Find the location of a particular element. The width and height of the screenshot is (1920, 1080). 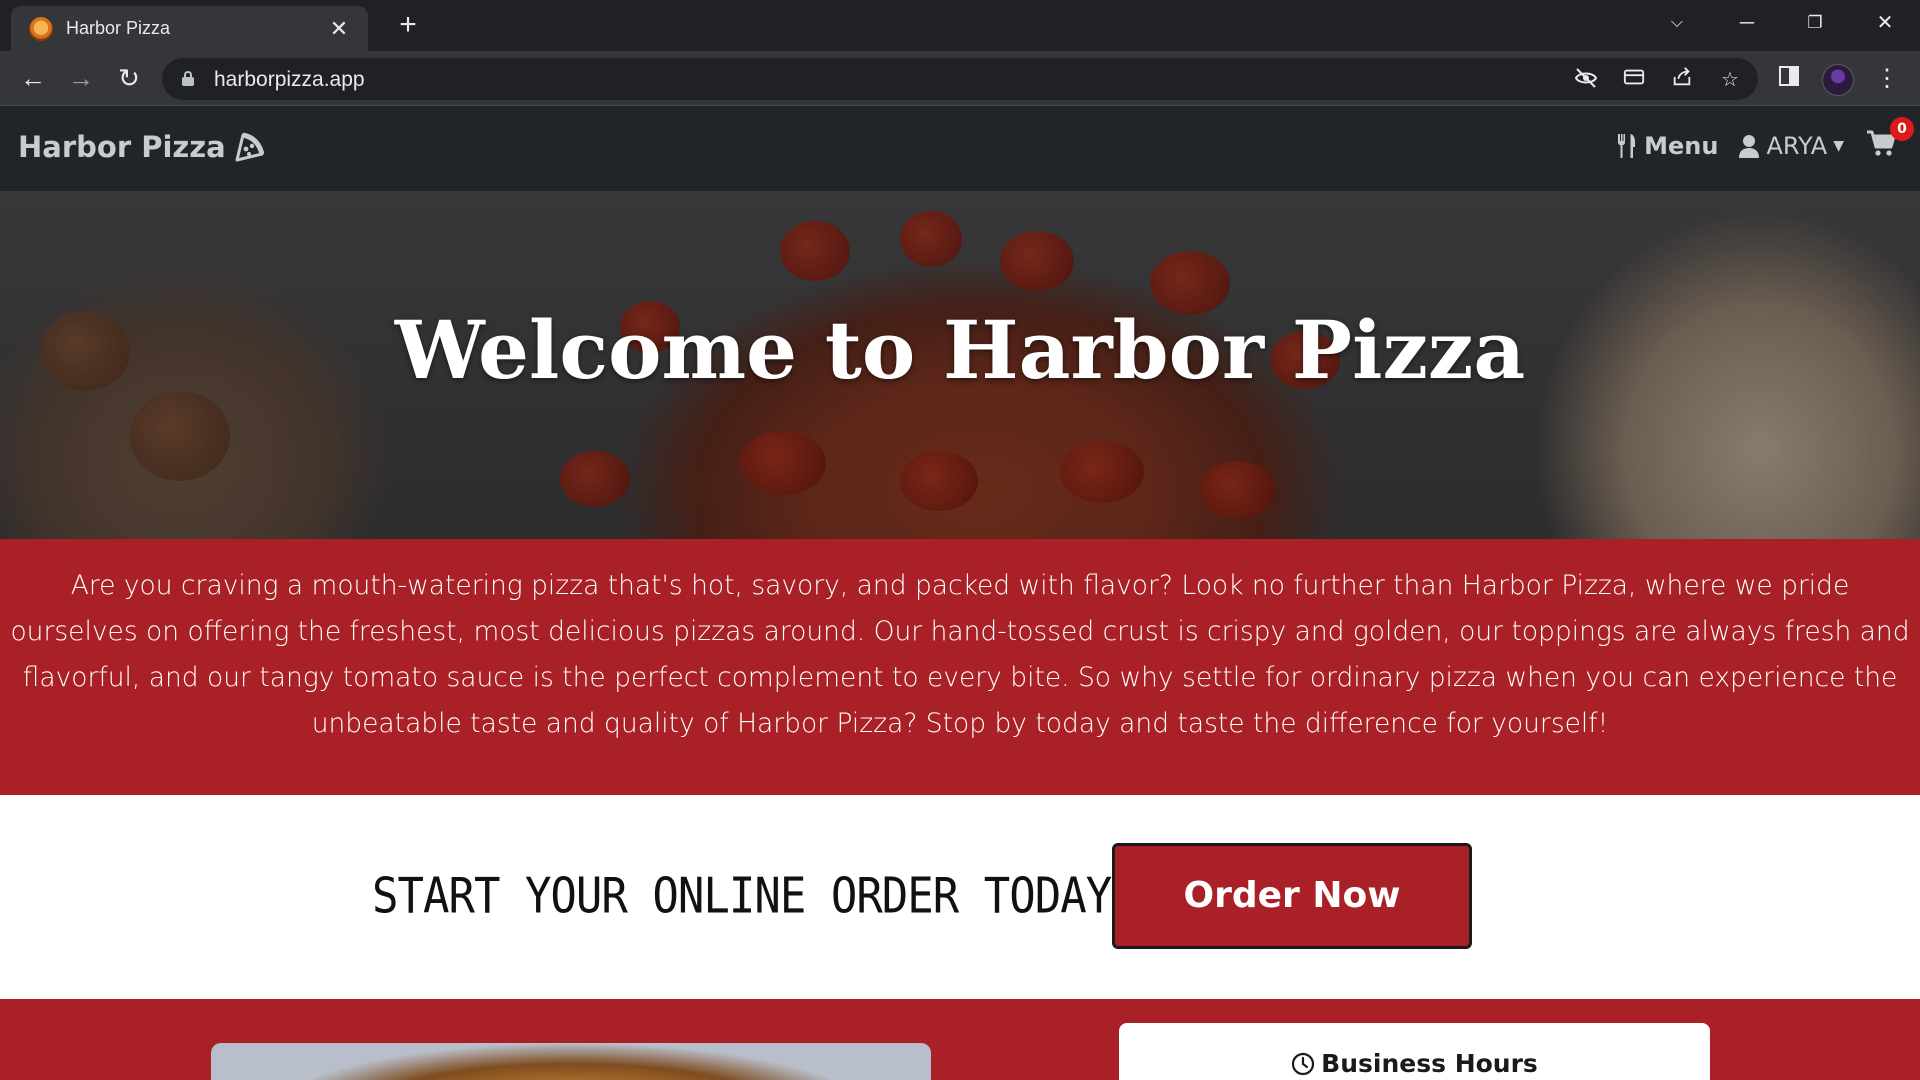

clock-icon is located at coordinates (1303, 1063).